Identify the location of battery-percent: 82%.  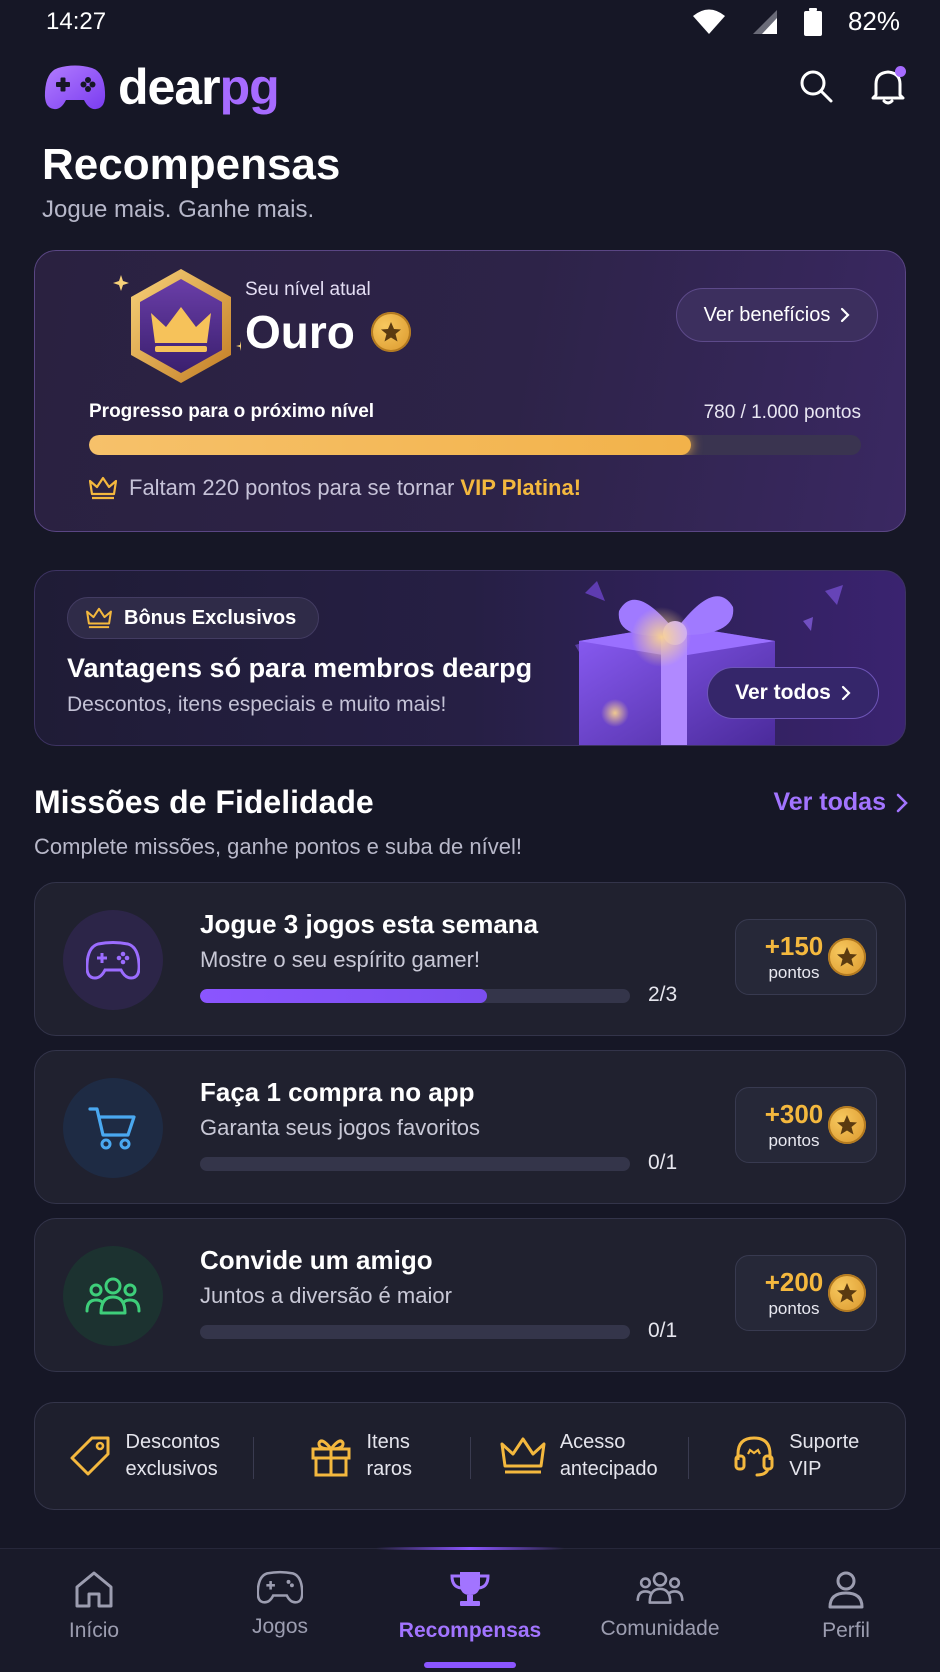
(873, 21).